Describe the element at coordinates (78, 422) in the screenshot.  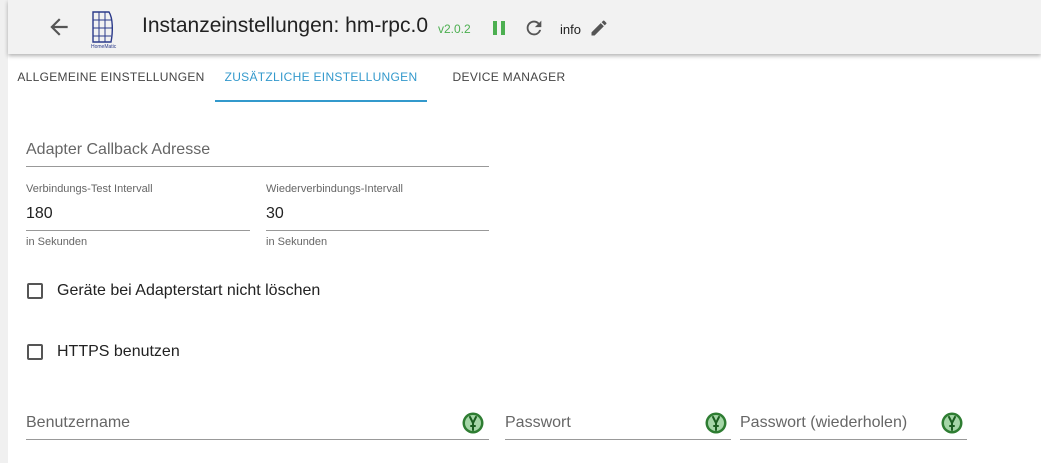
I see `username-placeholder: Benutzername` at that location.